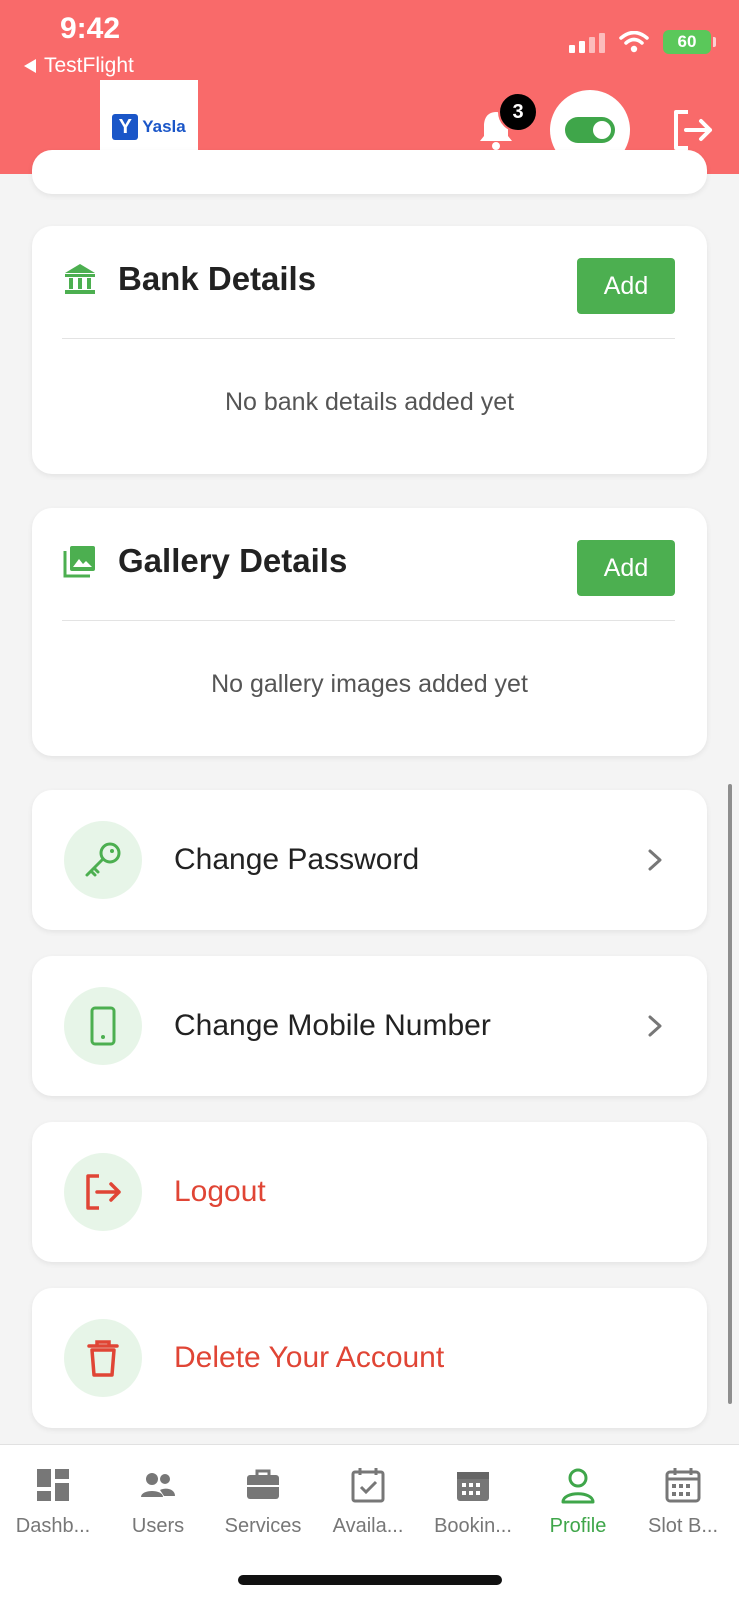 The width and height of the screenshot is (739, 1600). What do you see at coordinates (369, 1192) in the screenshot?
I see `logout-item: Logout` at bounding box center [369, 1192].